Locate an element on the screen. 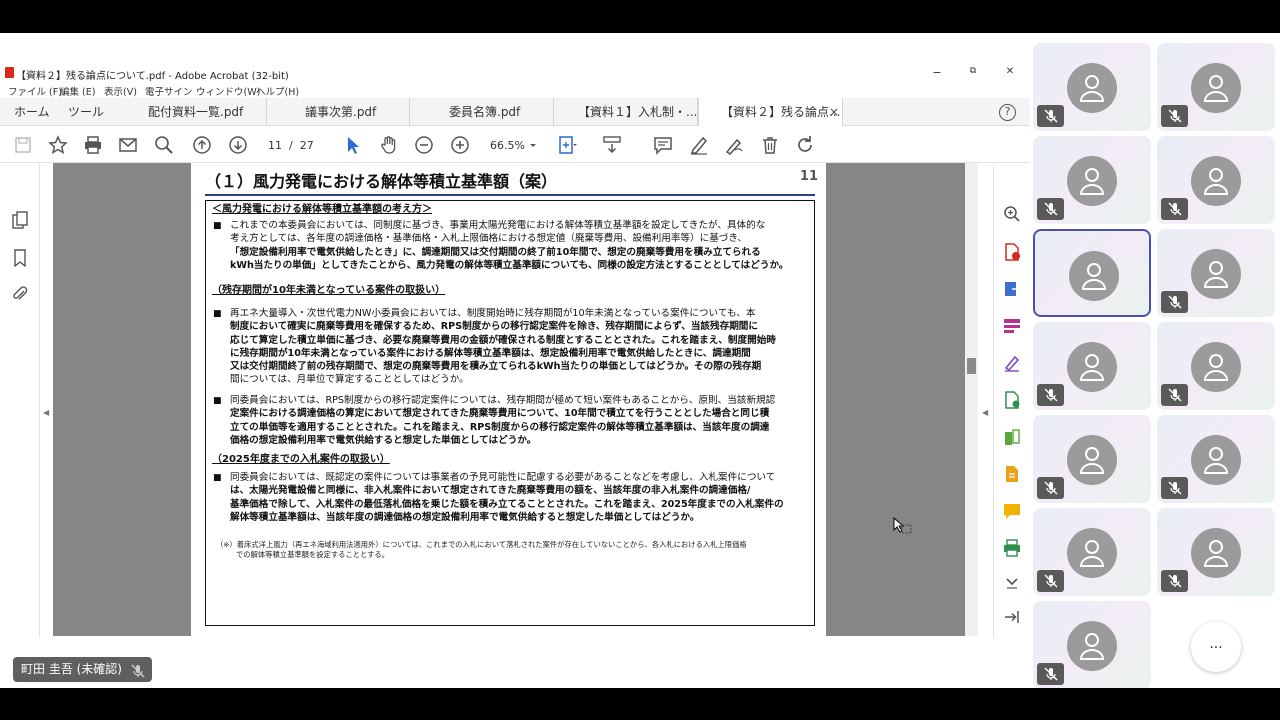 The height and width of the screenshot is (720, 1280). restore-button: ⧉ is located at coordinates (973, 71).